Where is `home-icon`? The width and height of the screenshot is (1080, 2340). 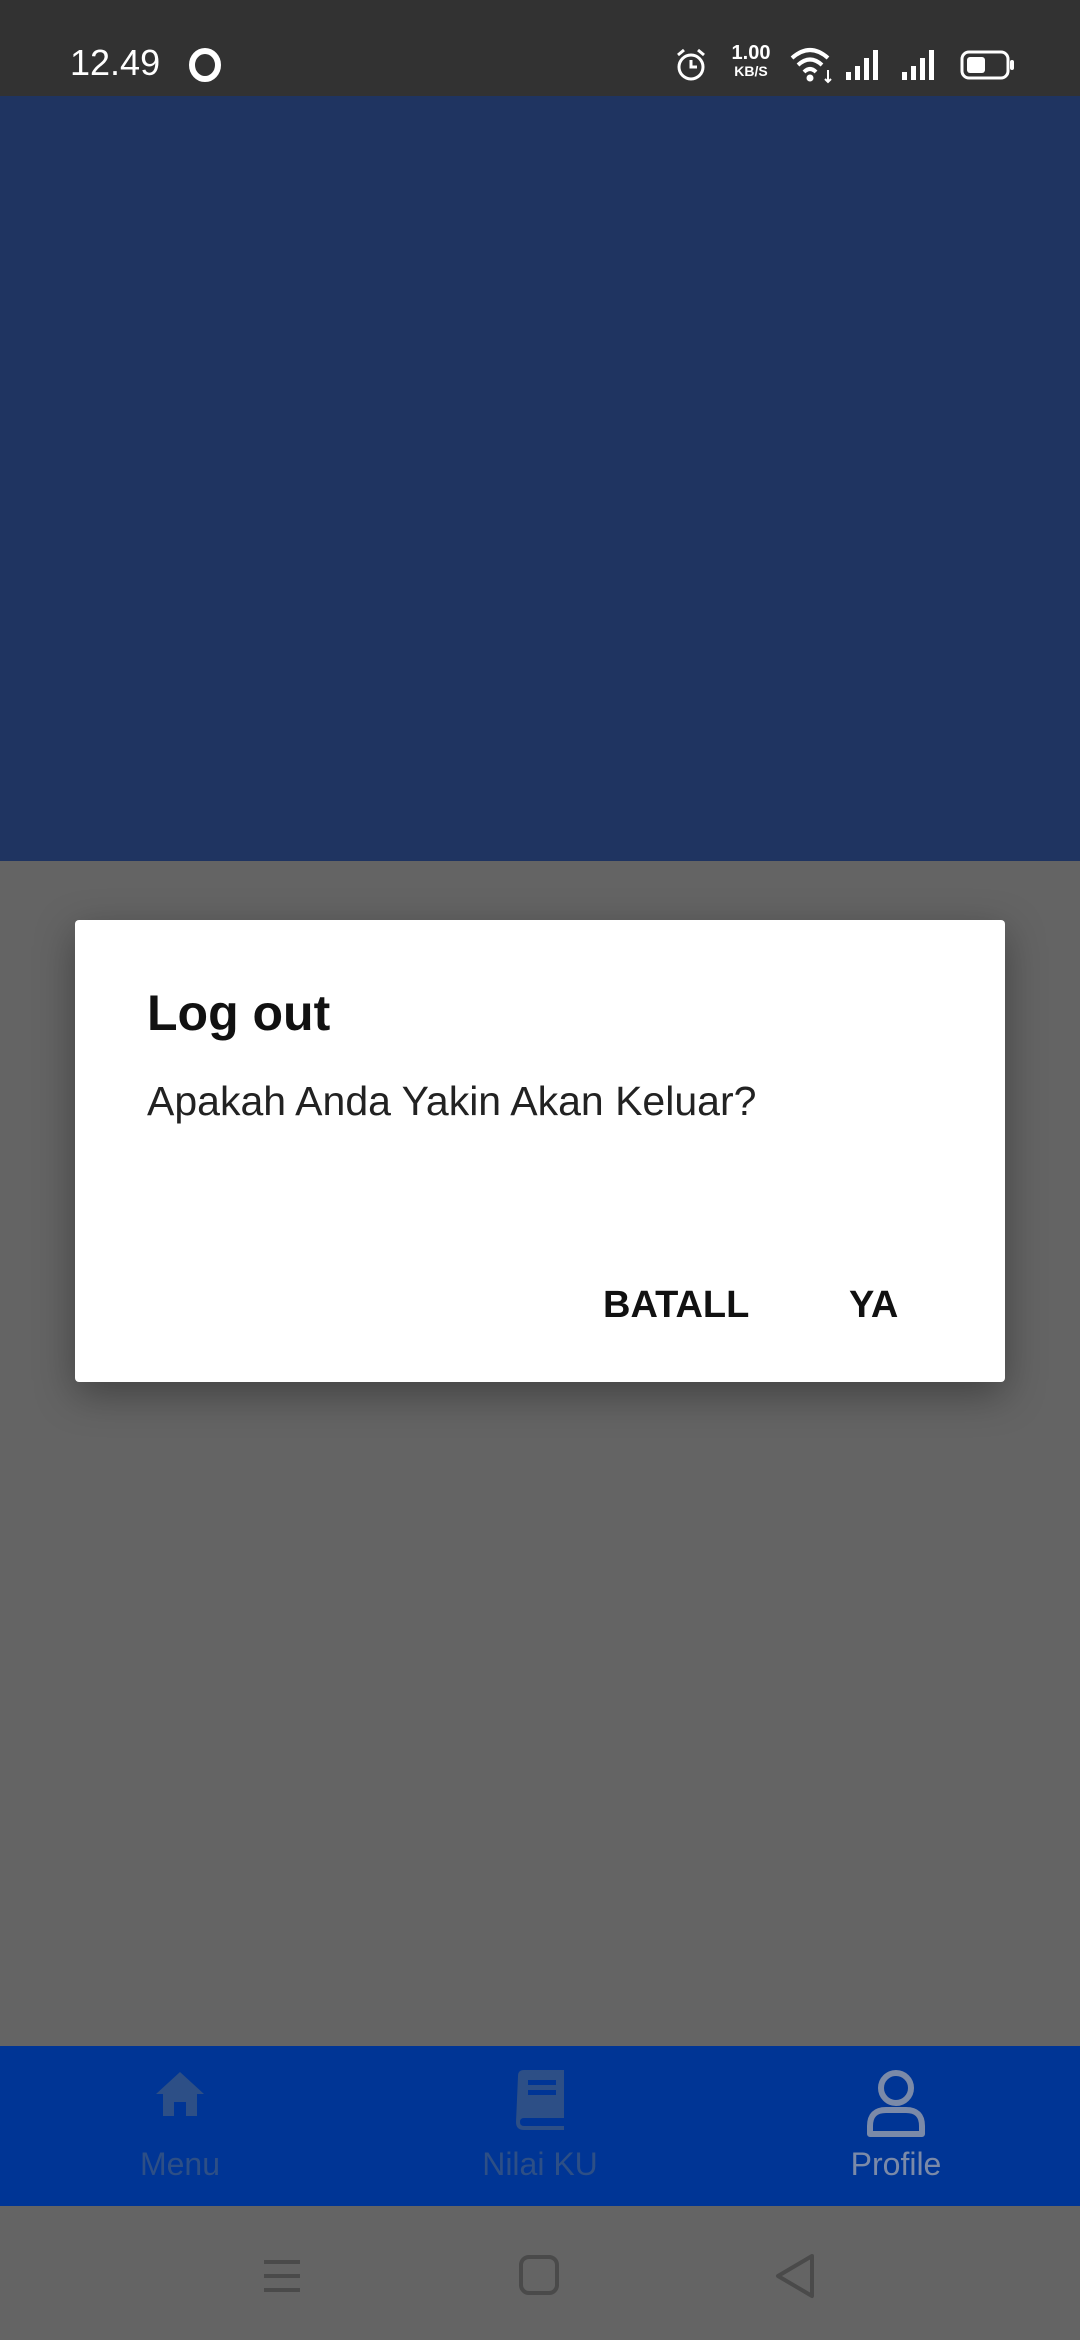
home-icon is located at coordinates (180, 2094).